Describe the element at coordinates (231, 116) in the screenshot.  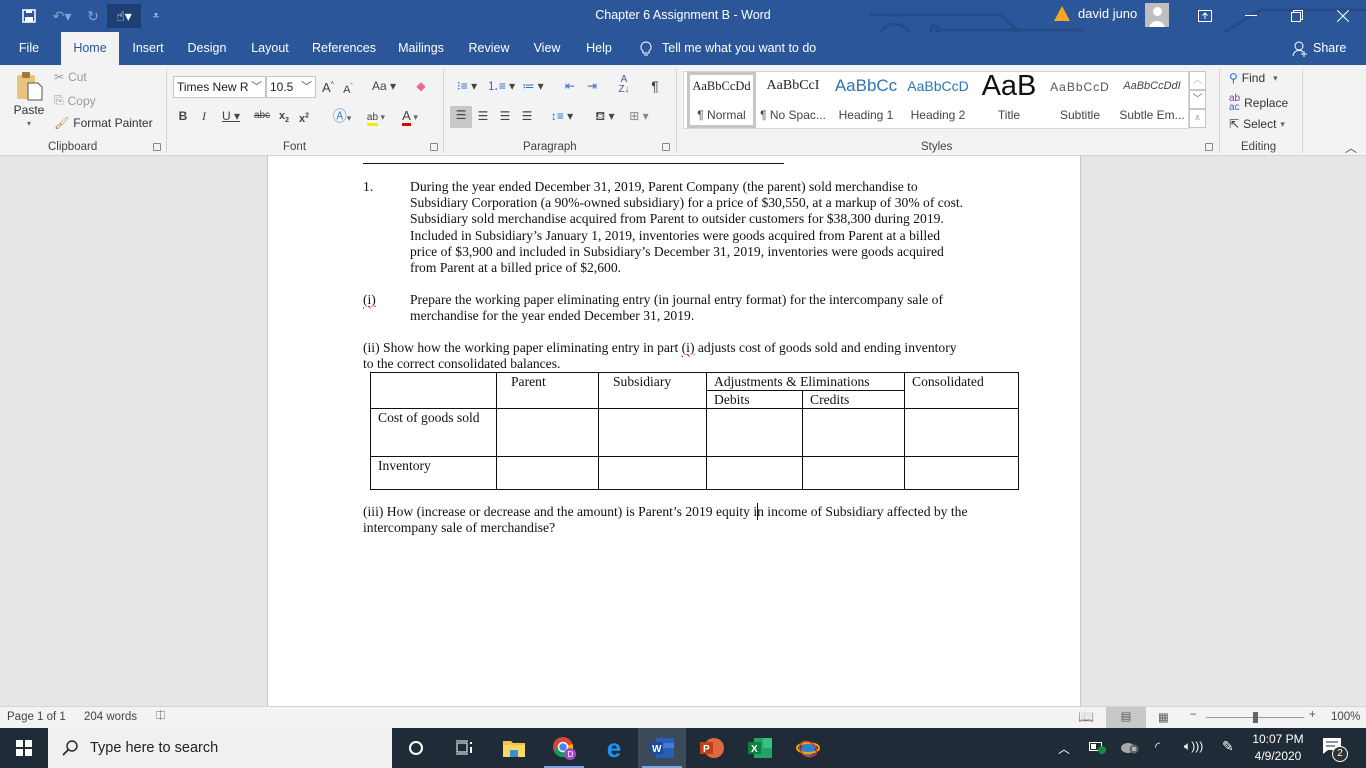
I see `underline-button: U ▾` at that location.